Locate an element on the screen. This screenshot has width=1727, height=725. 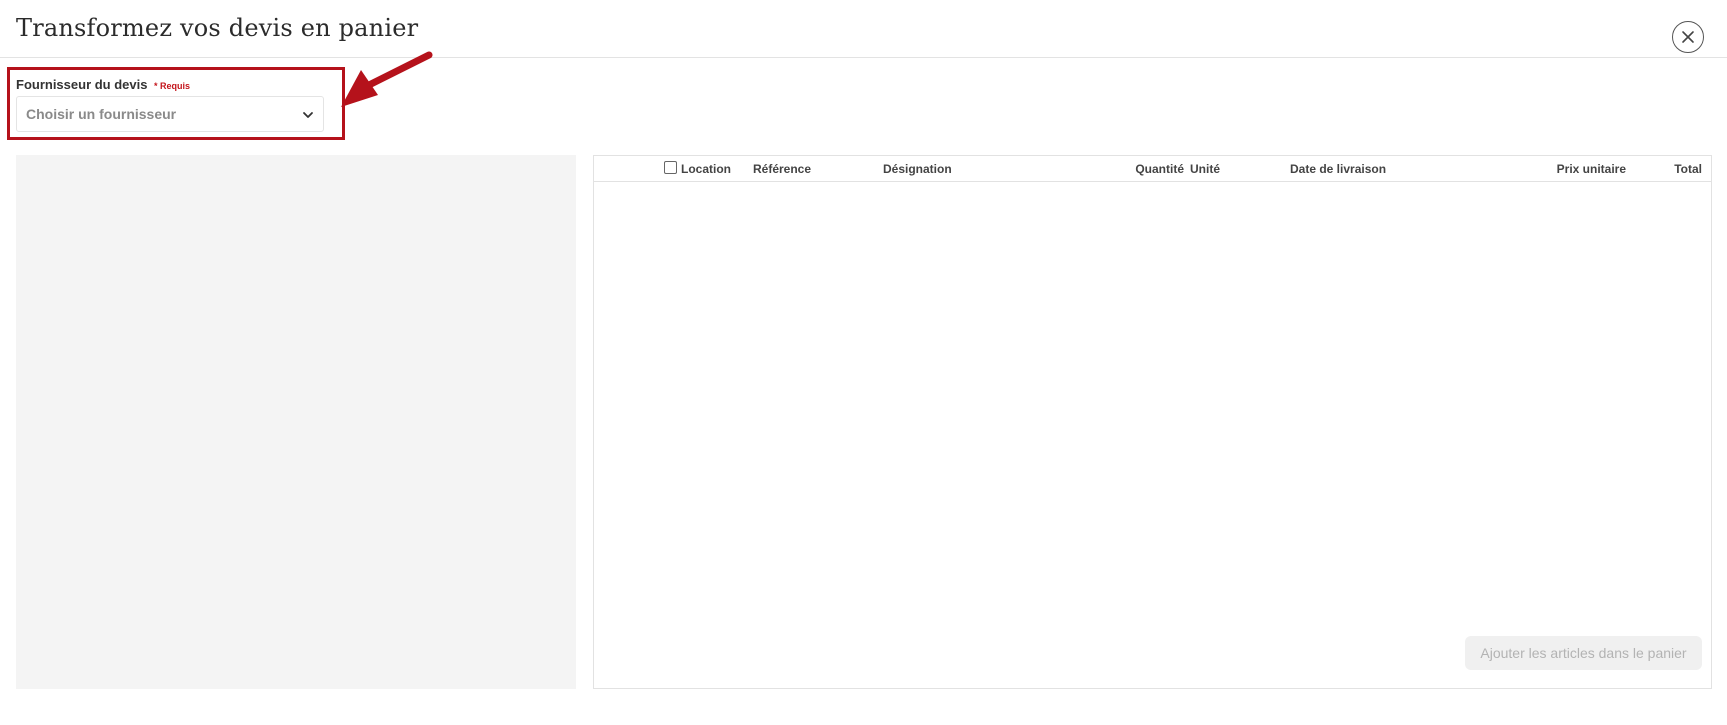
supplier-select: Choisir un fournisseur is located at coordinates (170, 114).